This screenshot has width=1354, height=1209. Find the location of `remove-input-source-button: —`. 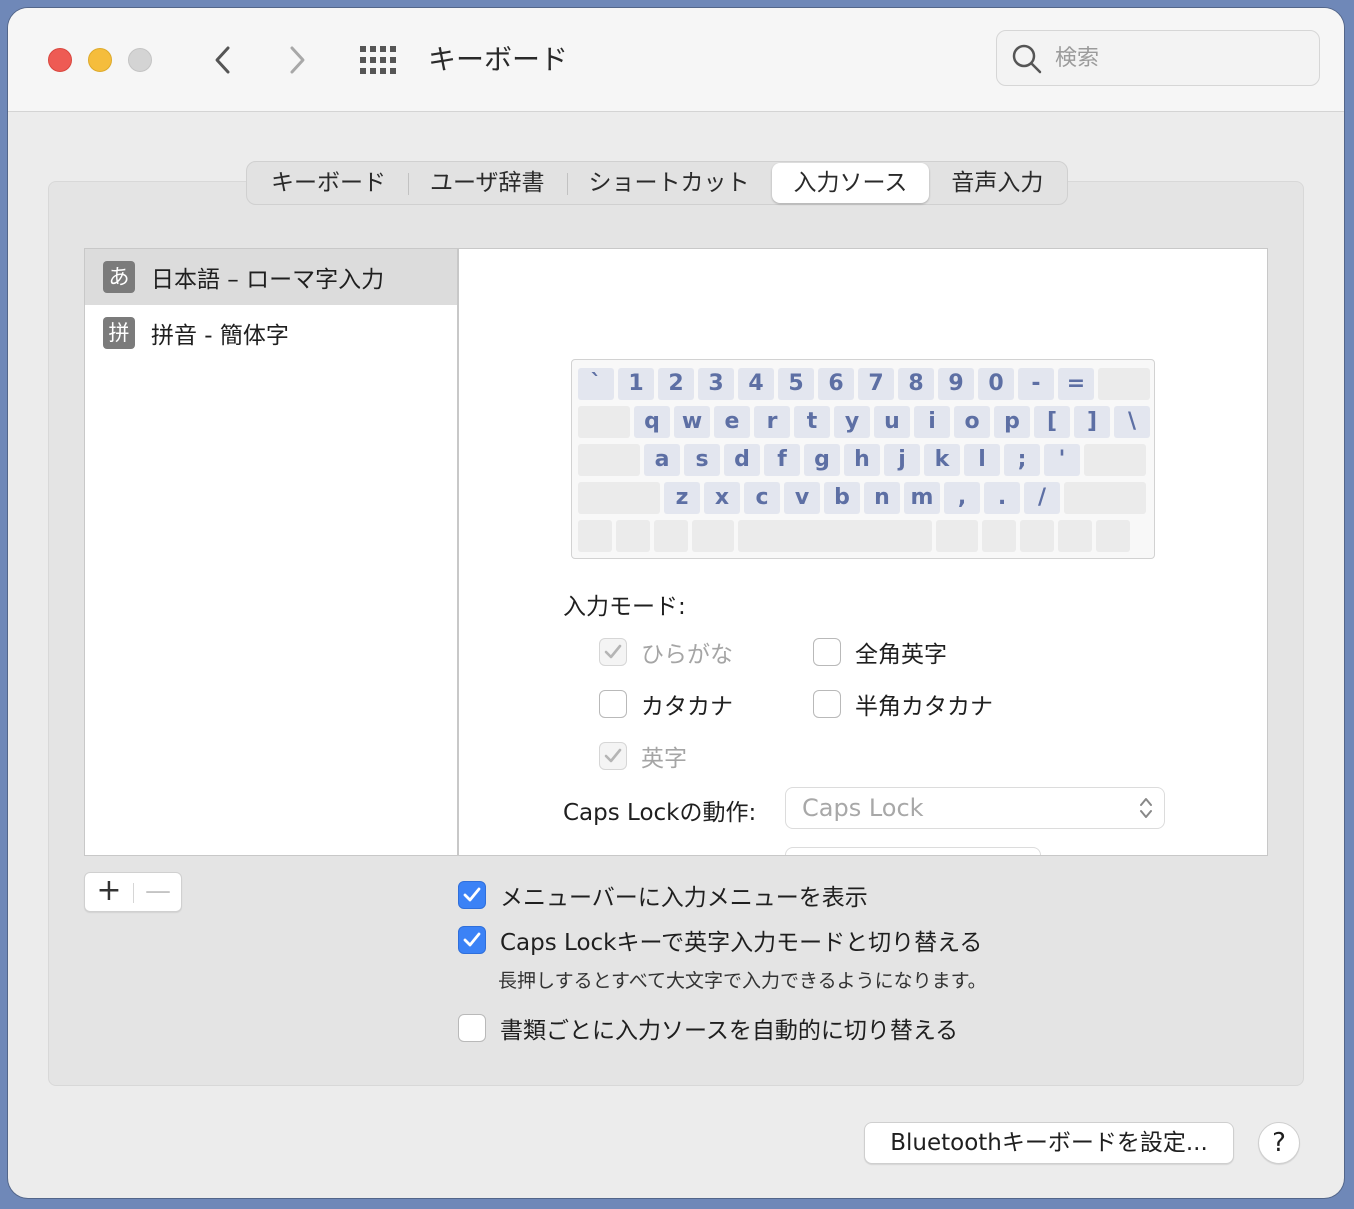

remove-input-source-button: — is located at coordinates (158, 892).